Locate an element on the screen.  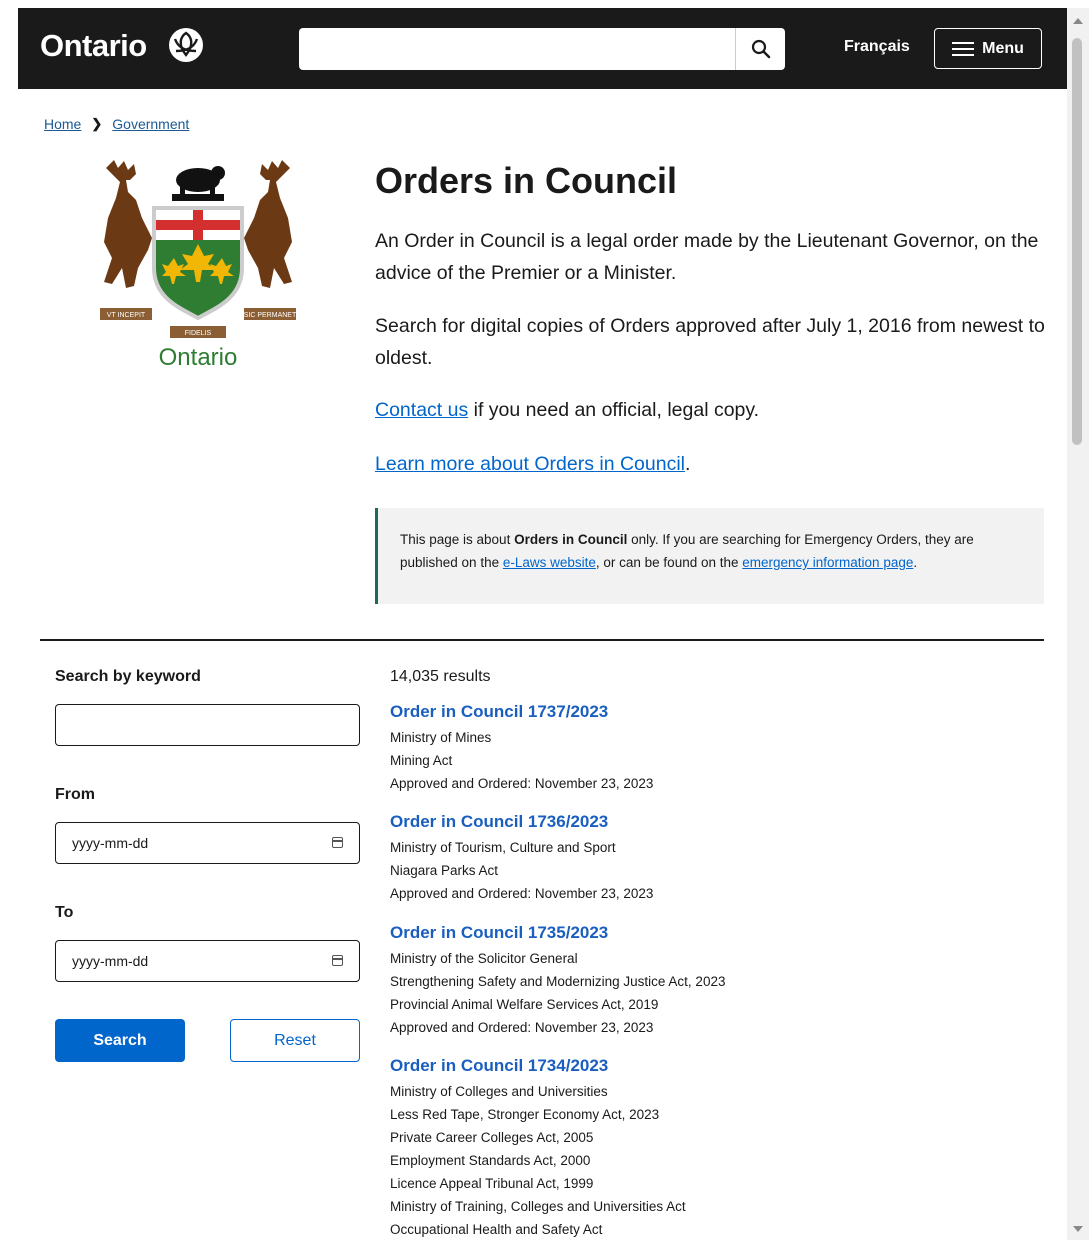
learn-more-period: . is located at coordinates (688, 464).